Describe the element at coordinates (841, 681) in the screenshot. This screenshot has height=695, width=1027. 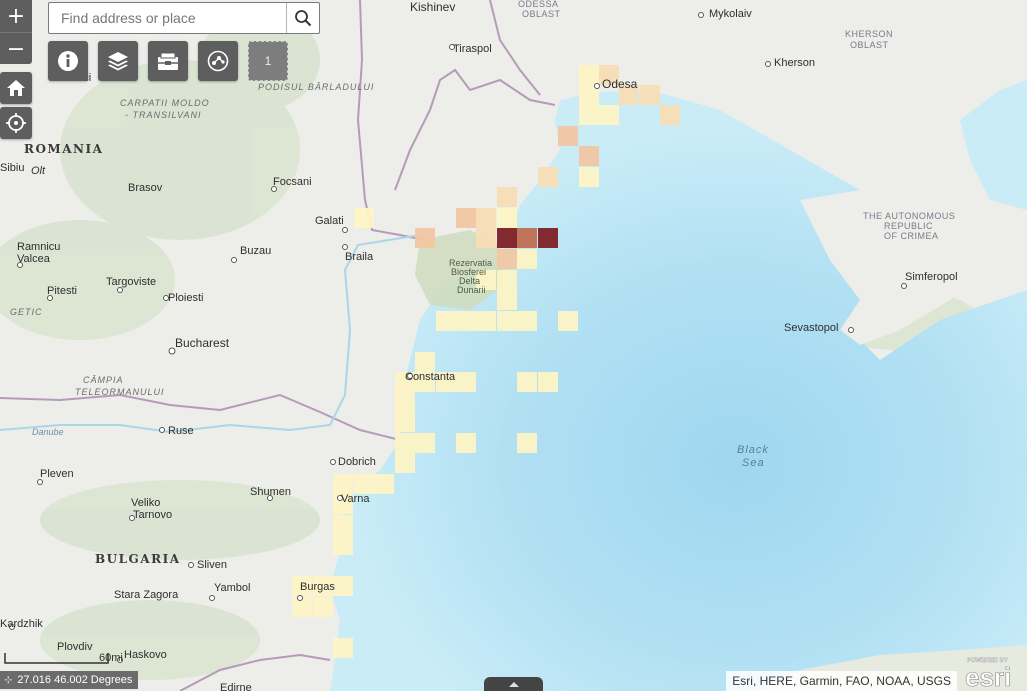
I see `attribution-text: Esri, HERE, Garmin, FAO, NOAA, USGS` at that location.